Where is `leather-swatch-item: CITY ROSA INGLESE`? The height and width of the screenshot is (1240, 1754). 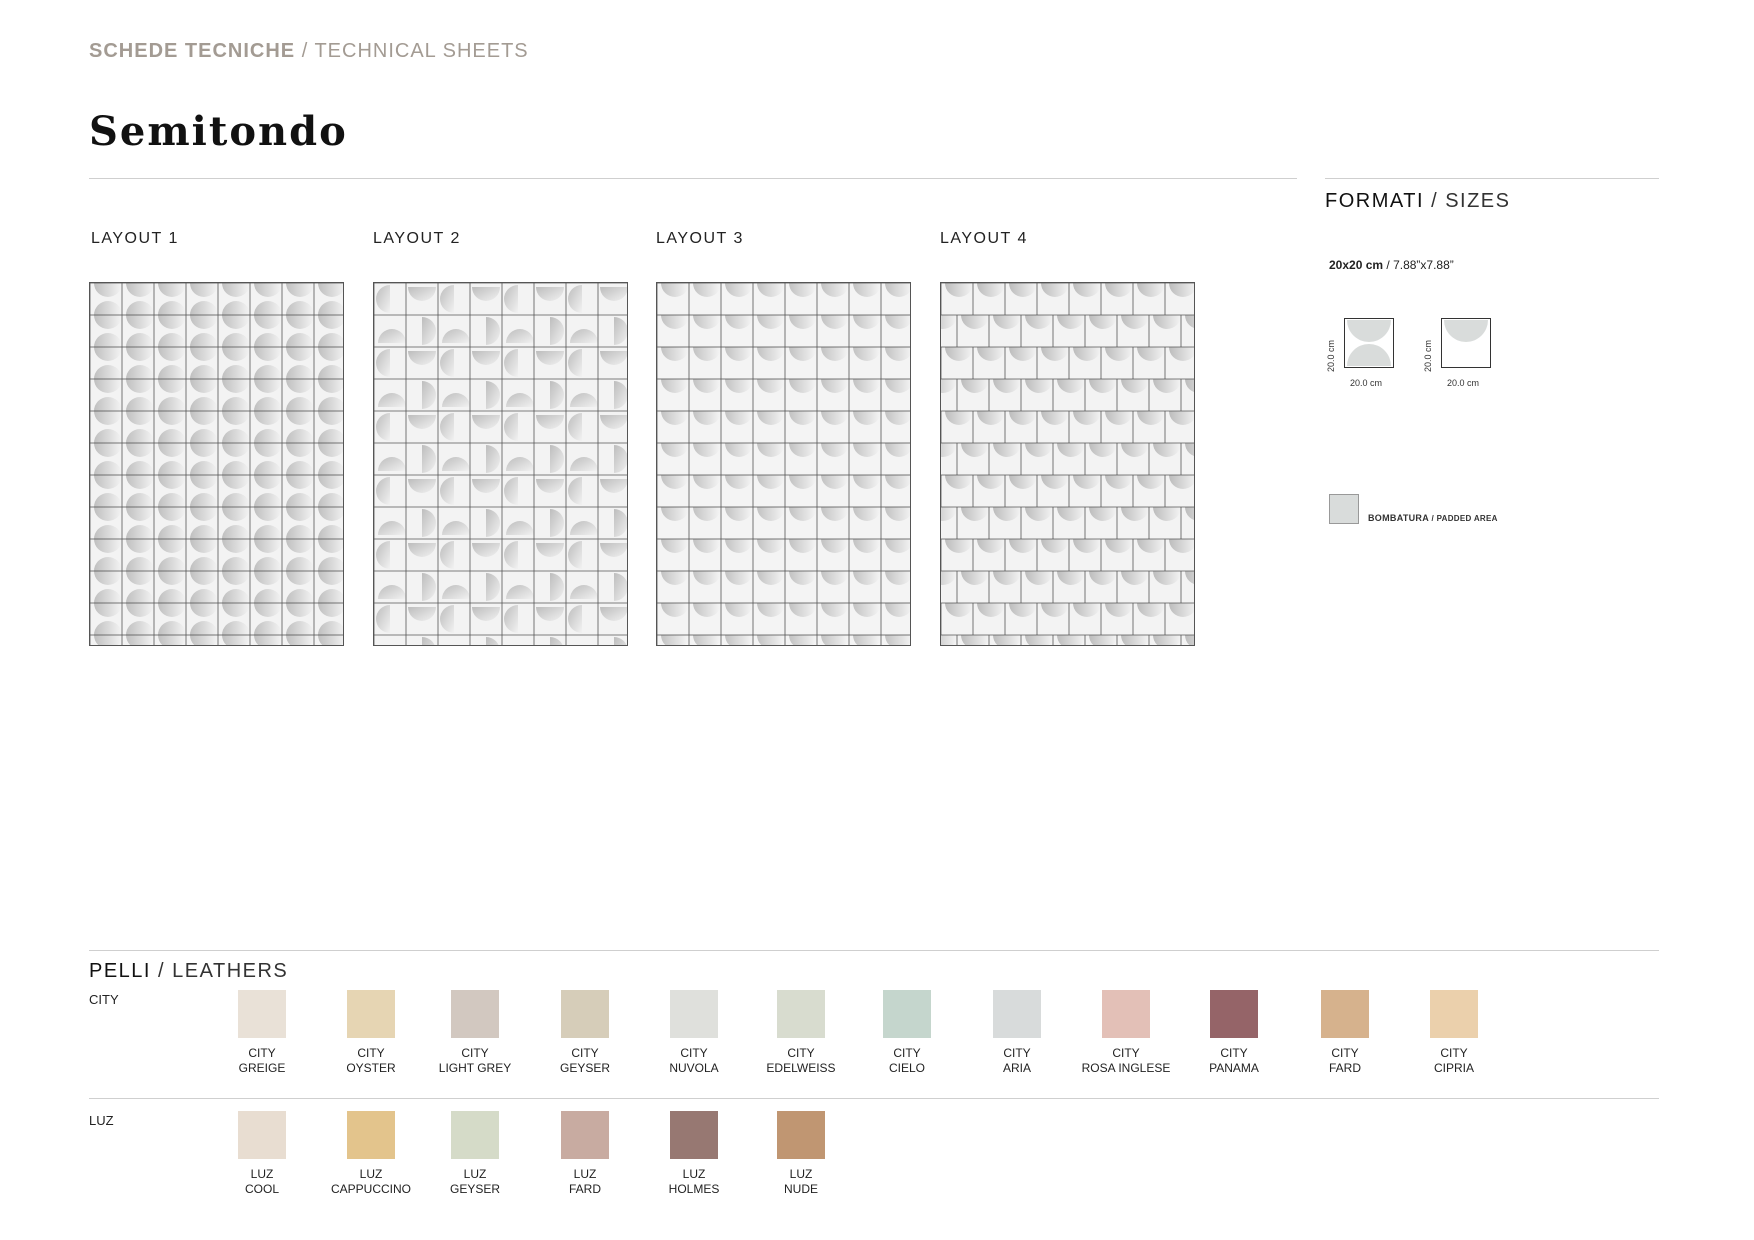
leather-swatch-item: CITY ROSA INGLESE is located at coordinates (1126, 1033).